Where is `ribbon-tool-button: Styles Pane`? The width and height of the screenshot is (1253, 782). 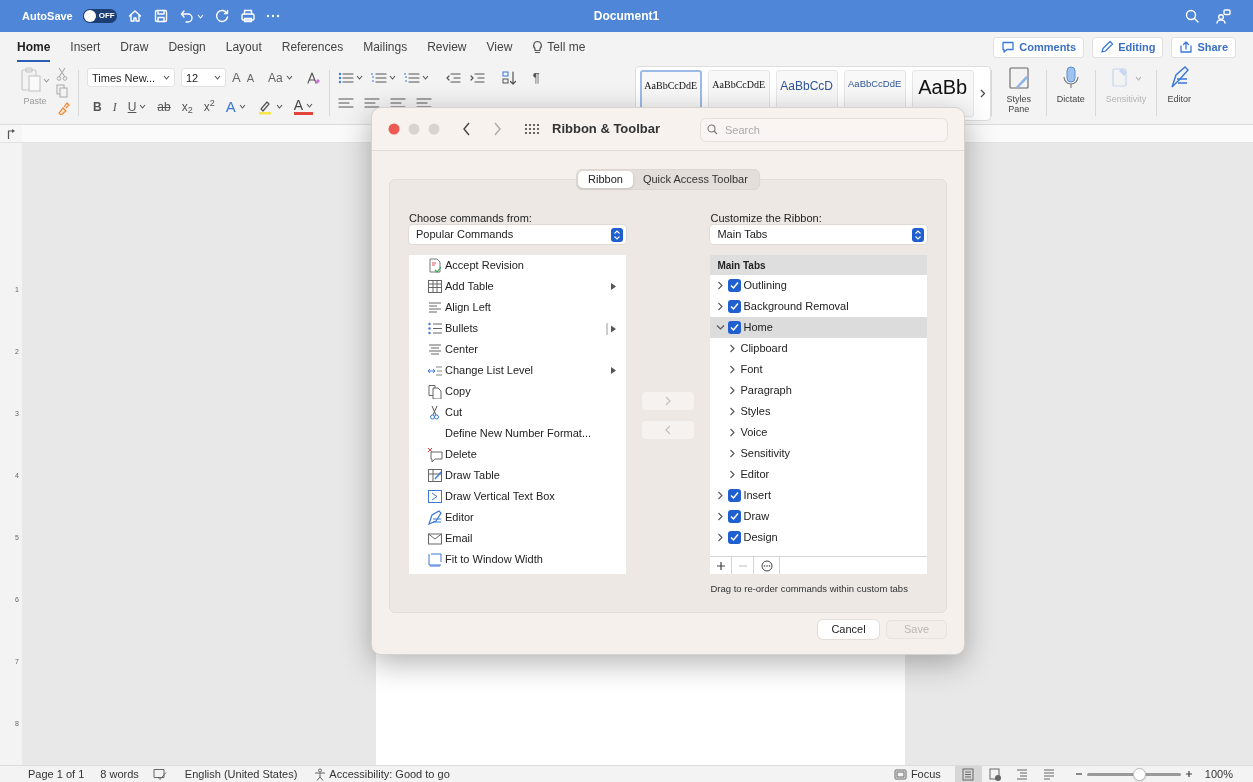 ribbon-tool-button: Styles Pane is located at coordinates (1018, 93).